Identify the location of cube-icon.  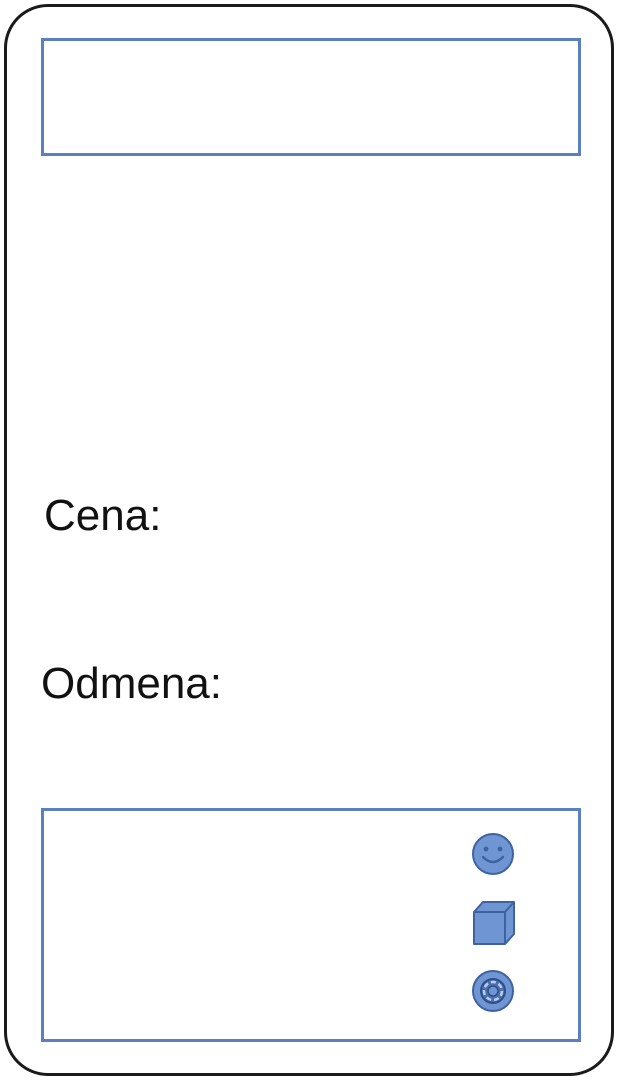
(493, 922).